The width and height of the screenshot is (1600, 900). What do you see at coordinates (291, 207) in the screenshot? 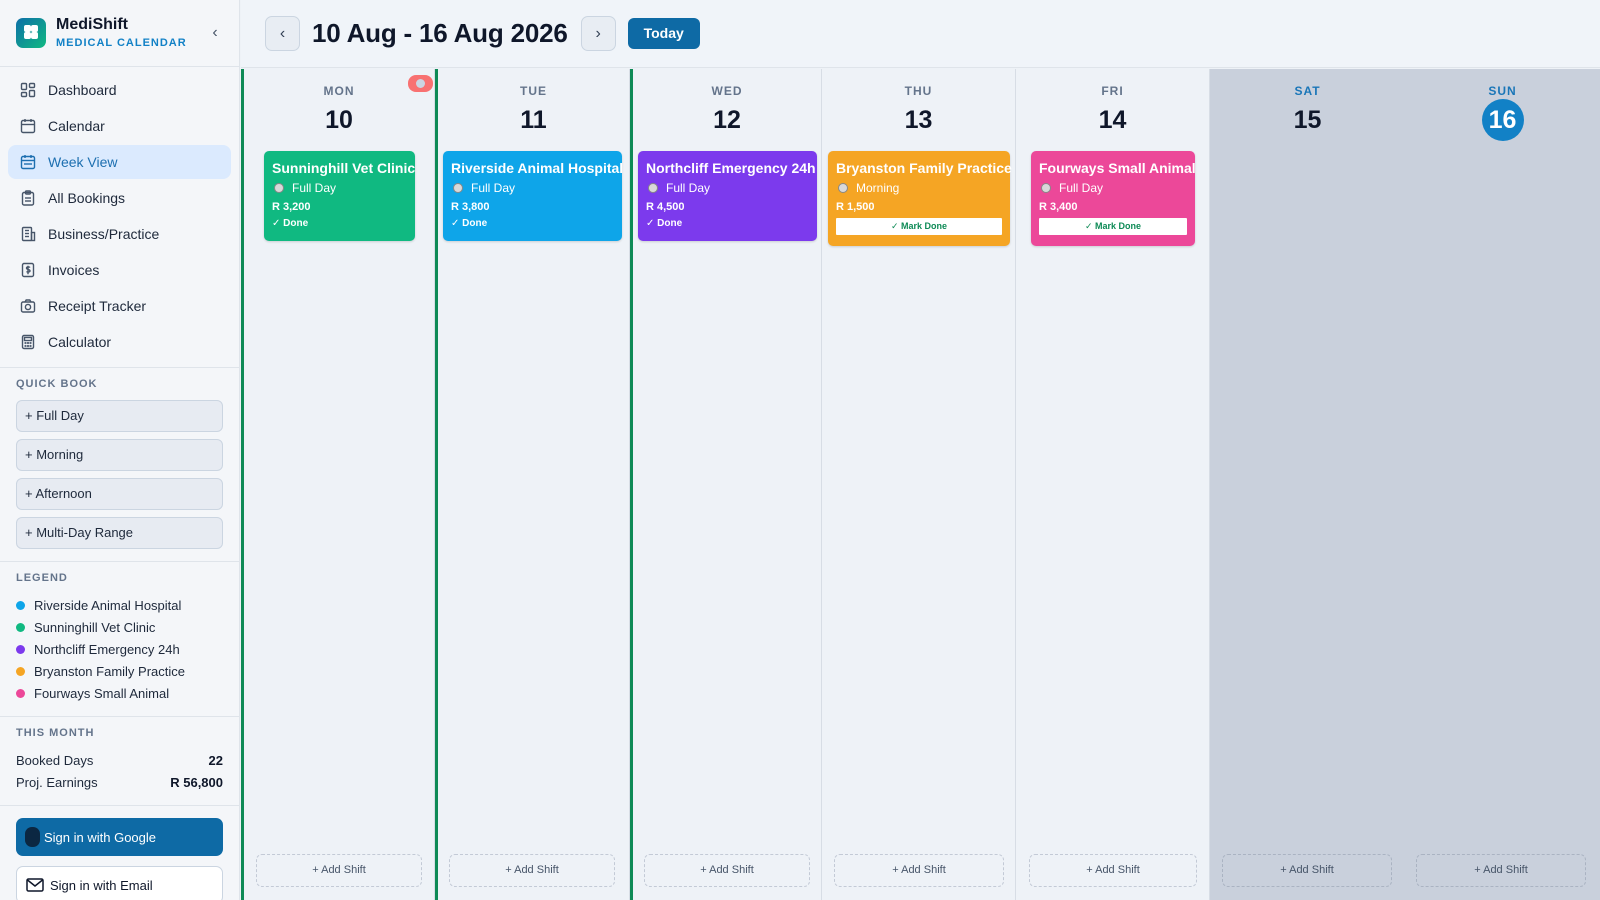
I see `shift-price: R 3,200` at bounding box center [291, 207].